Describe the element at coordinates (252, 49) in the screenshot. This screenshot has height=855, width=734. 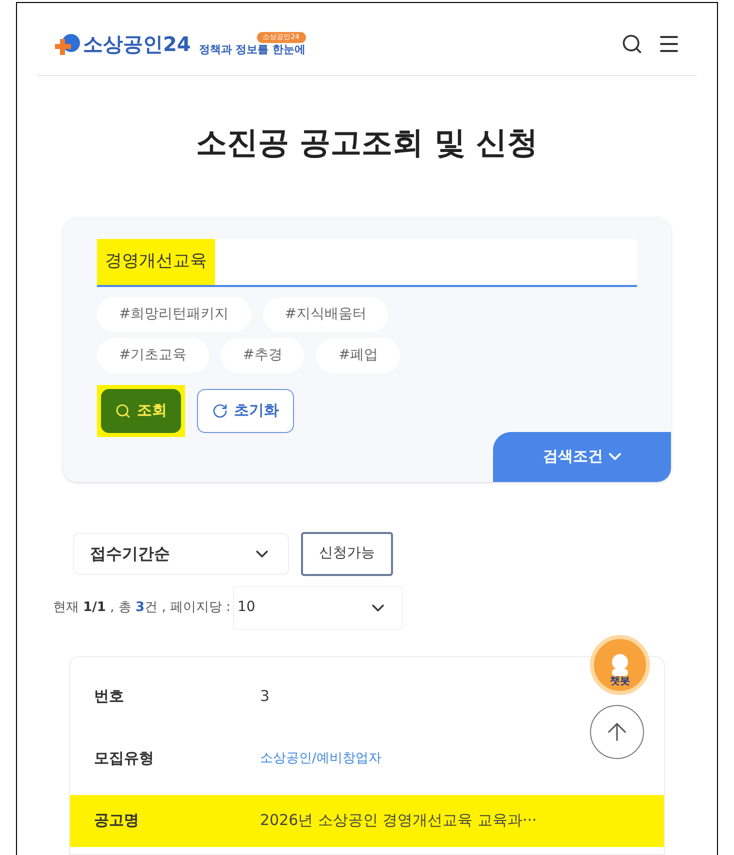
I see `tagline: 정책과 정보를 한눈에` at that location.